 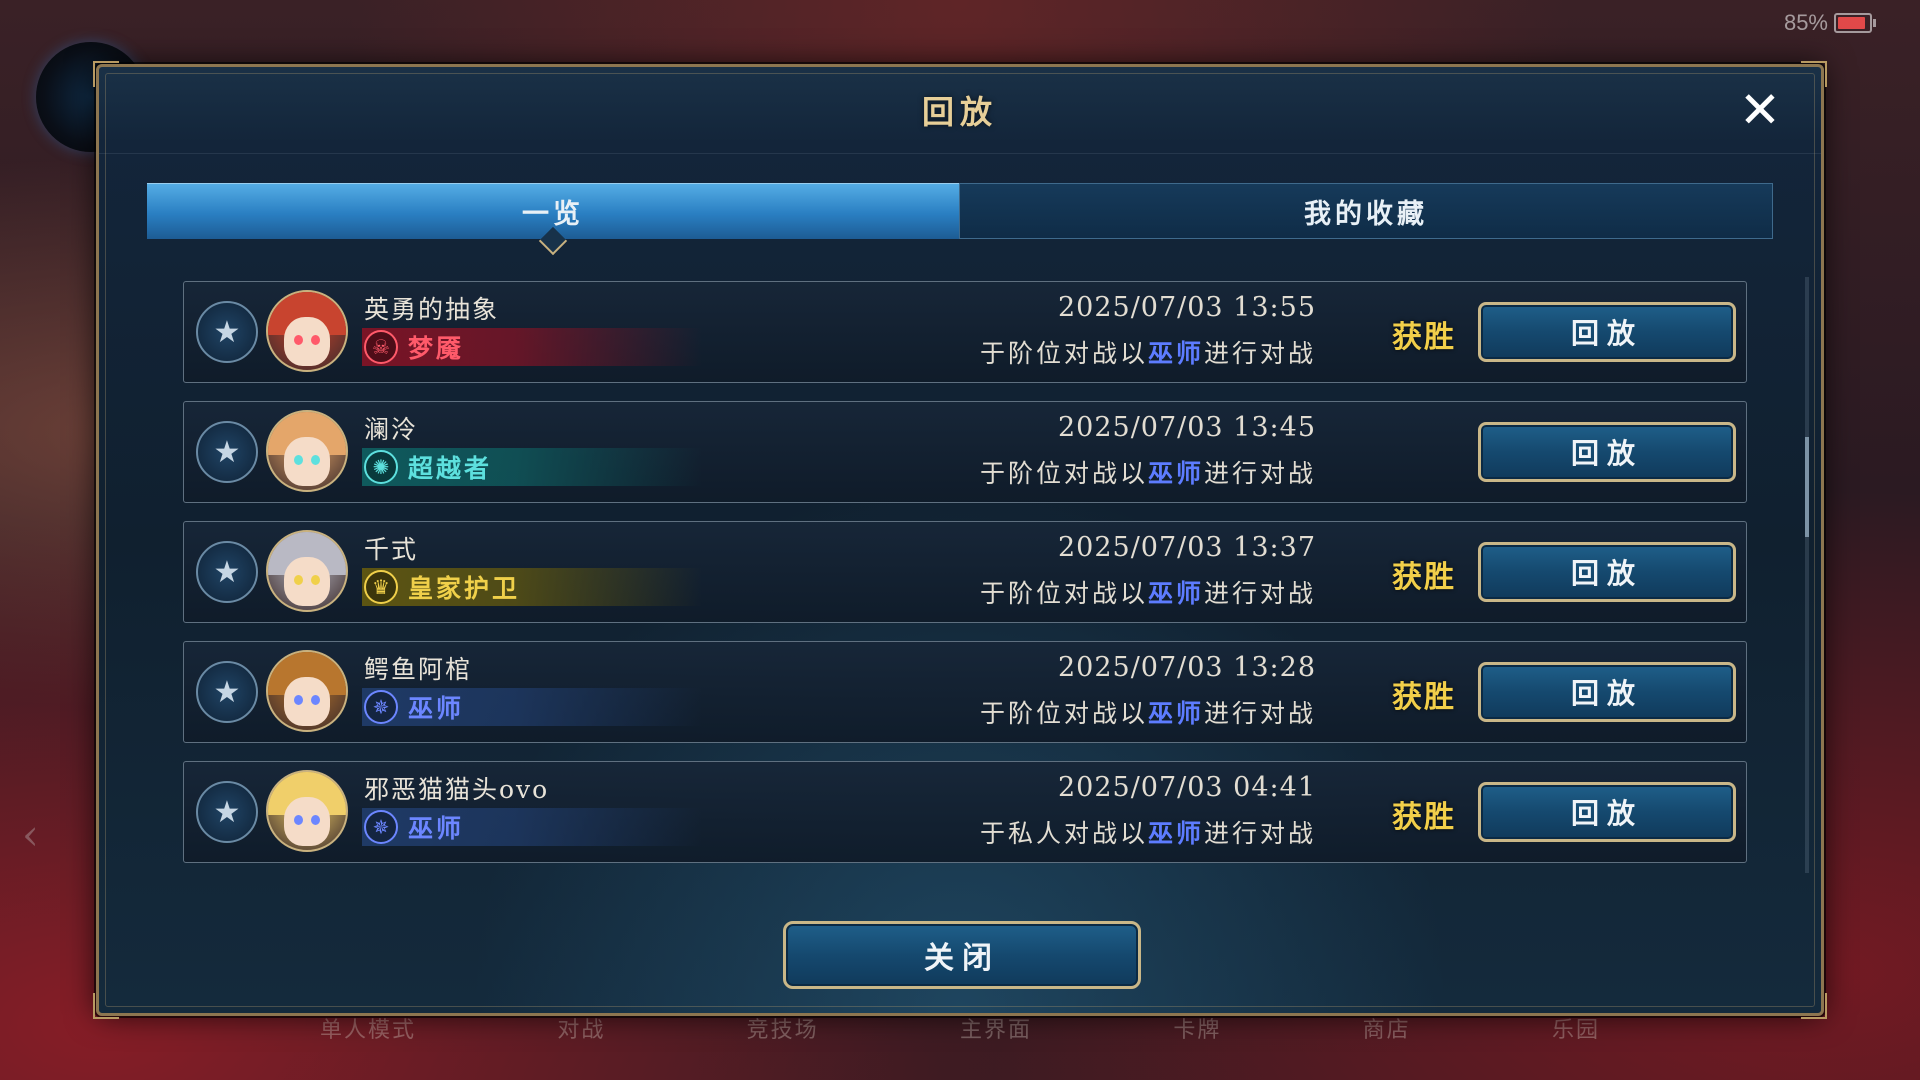 What do you see at coordinates (30, 834) in the screenshot?
I see `chevron-left-icon: ‹` at bounding box center [30, 834].